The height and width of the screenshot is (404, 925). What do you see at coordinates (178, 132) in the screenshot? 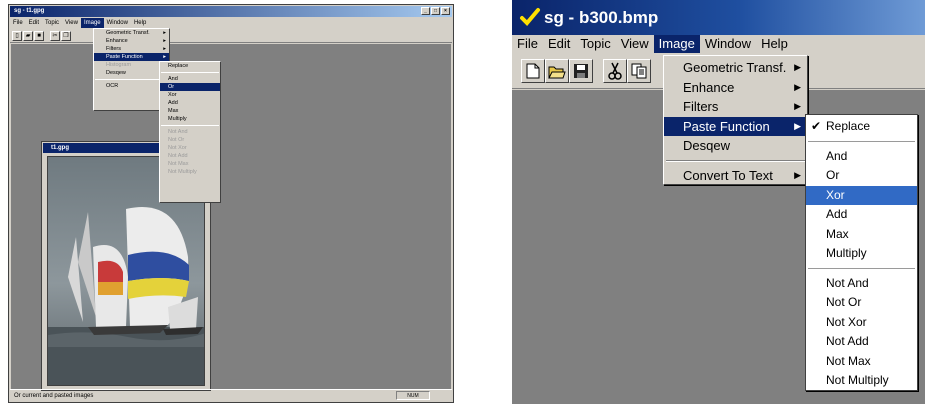
I see `left-paste-not-and: Not And` at bounding box center [178, 132].